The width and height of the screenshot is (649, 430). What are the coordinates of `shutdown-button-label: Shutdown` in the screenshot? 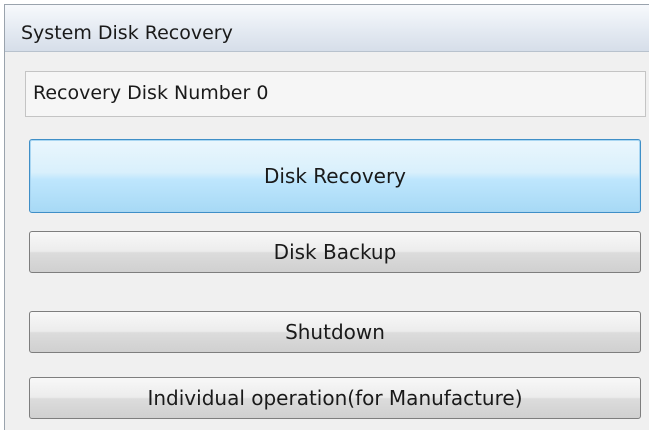 It's located at (335, 332).